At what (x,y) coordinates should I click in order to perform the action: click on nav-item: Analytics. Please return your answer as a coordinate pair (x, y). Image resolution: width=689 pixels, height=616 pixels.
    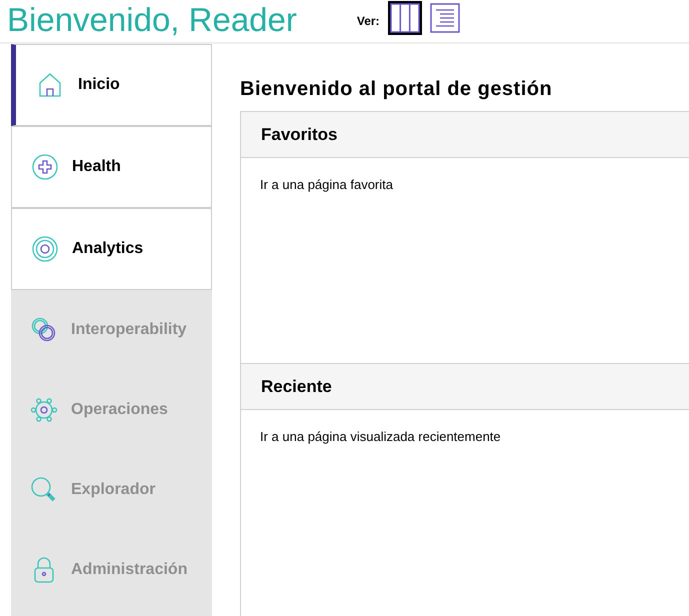
    Looking at the image, I should click on (111, 249).